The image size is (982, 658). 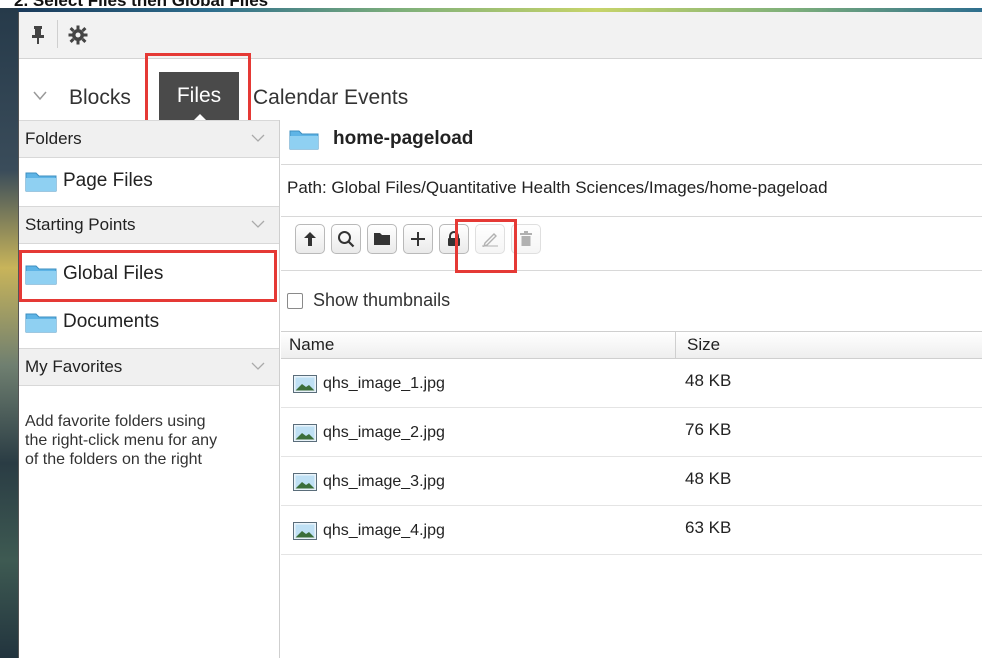 I want to click on sidebar-item-page-files: Page Files, so click(x=150, y=181).